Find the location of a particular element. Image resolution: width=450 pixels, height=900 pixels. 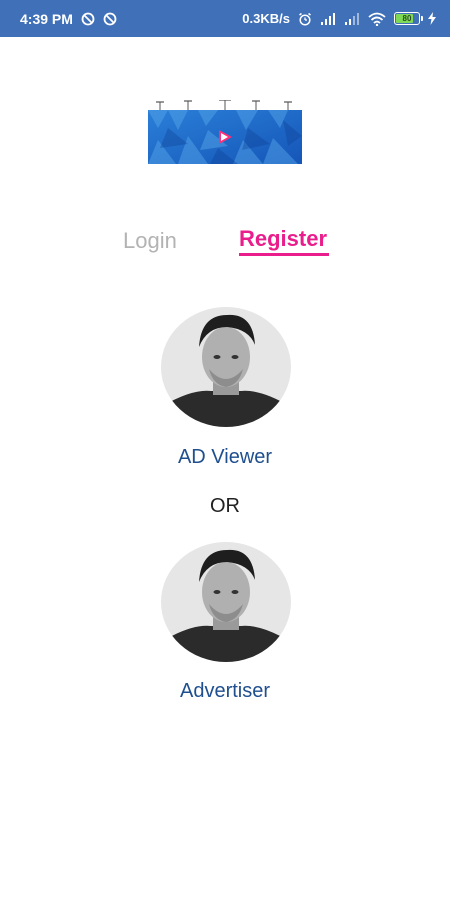

tab-register: Register is located at coordinates (283, 239).